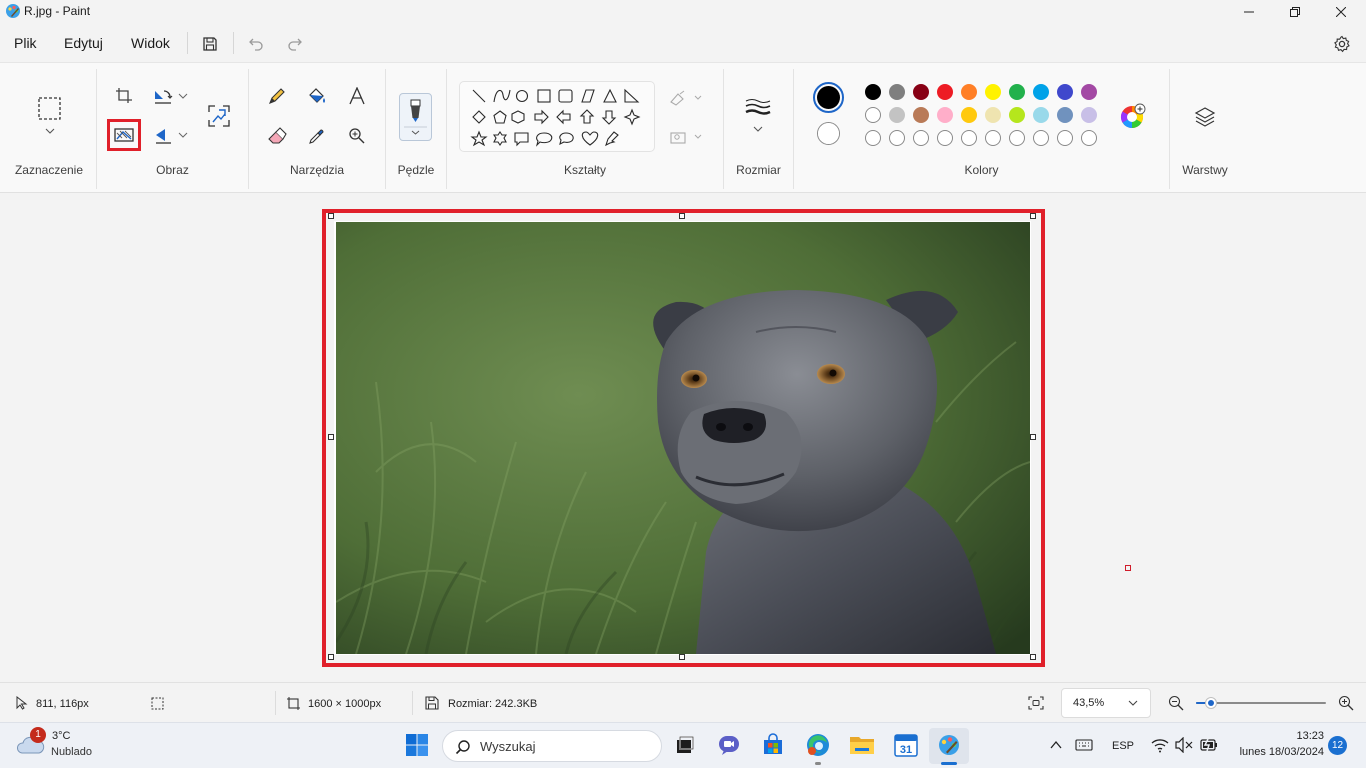 The width and height of the screenshot is (1366, 768). I want to click on keyboard-icon, so click(1084, 745).